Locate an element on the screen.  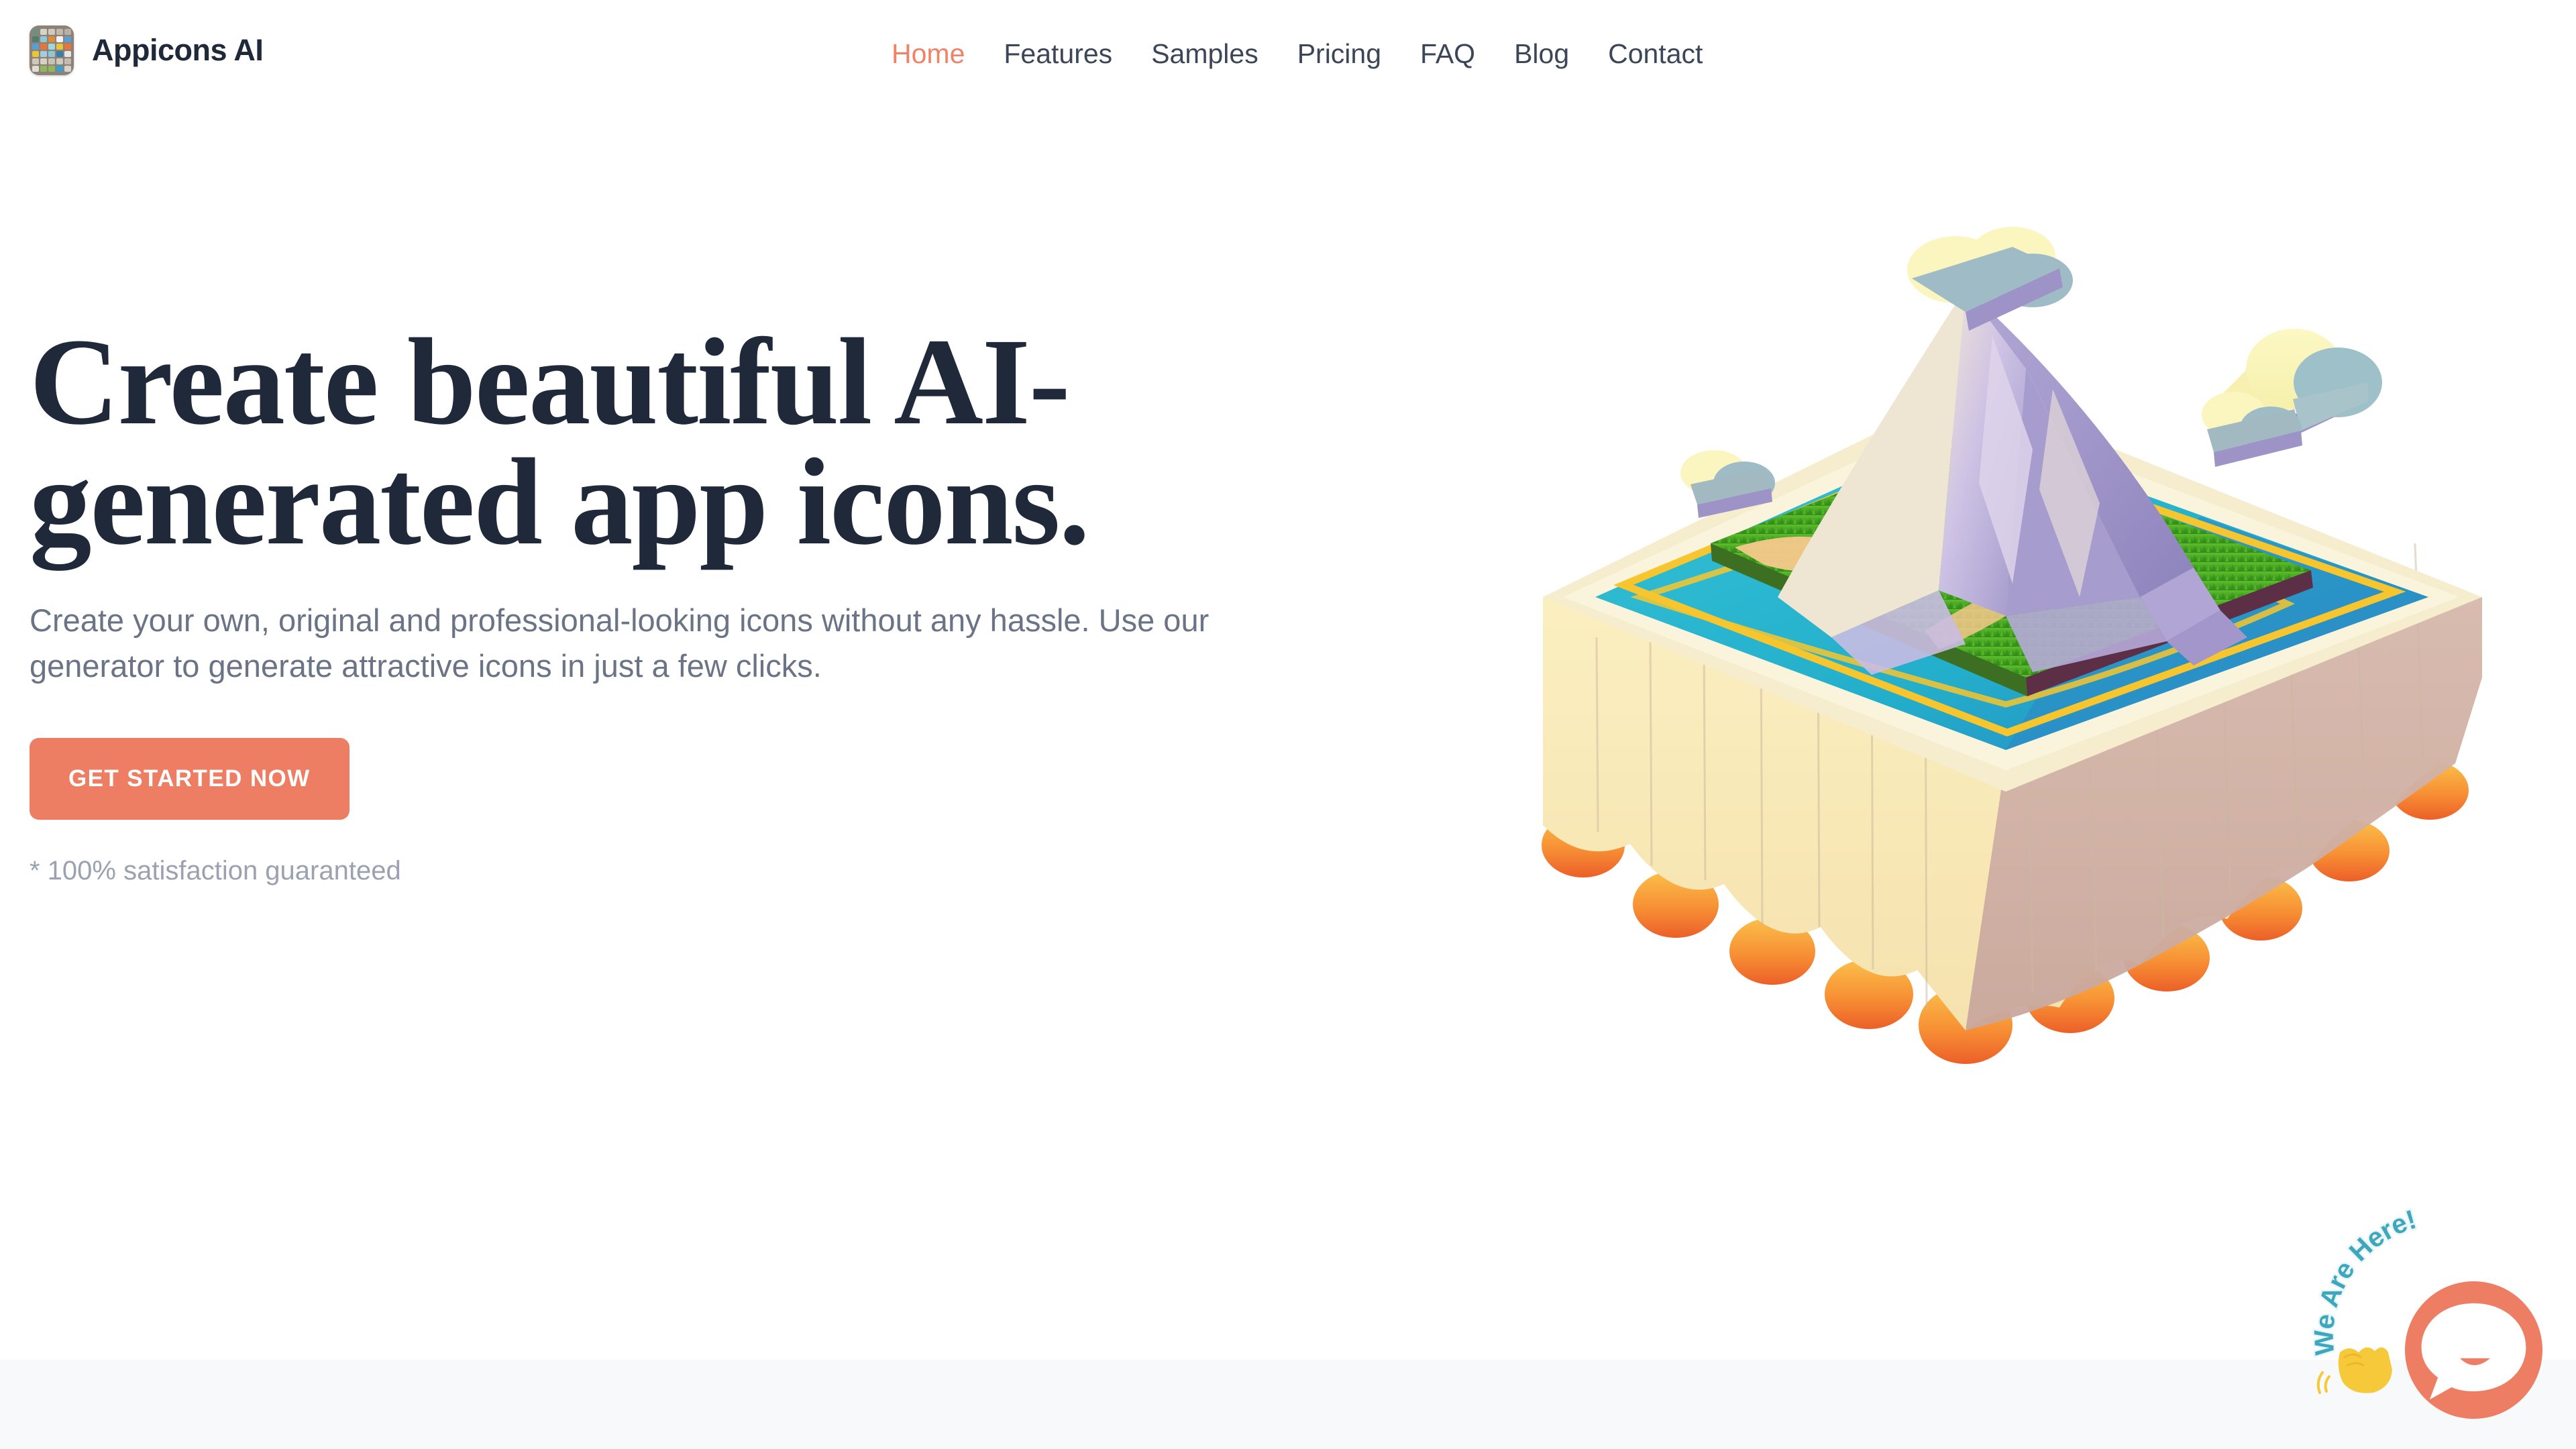
brand-name: Appicons AI is located at coordinates (178, 50).